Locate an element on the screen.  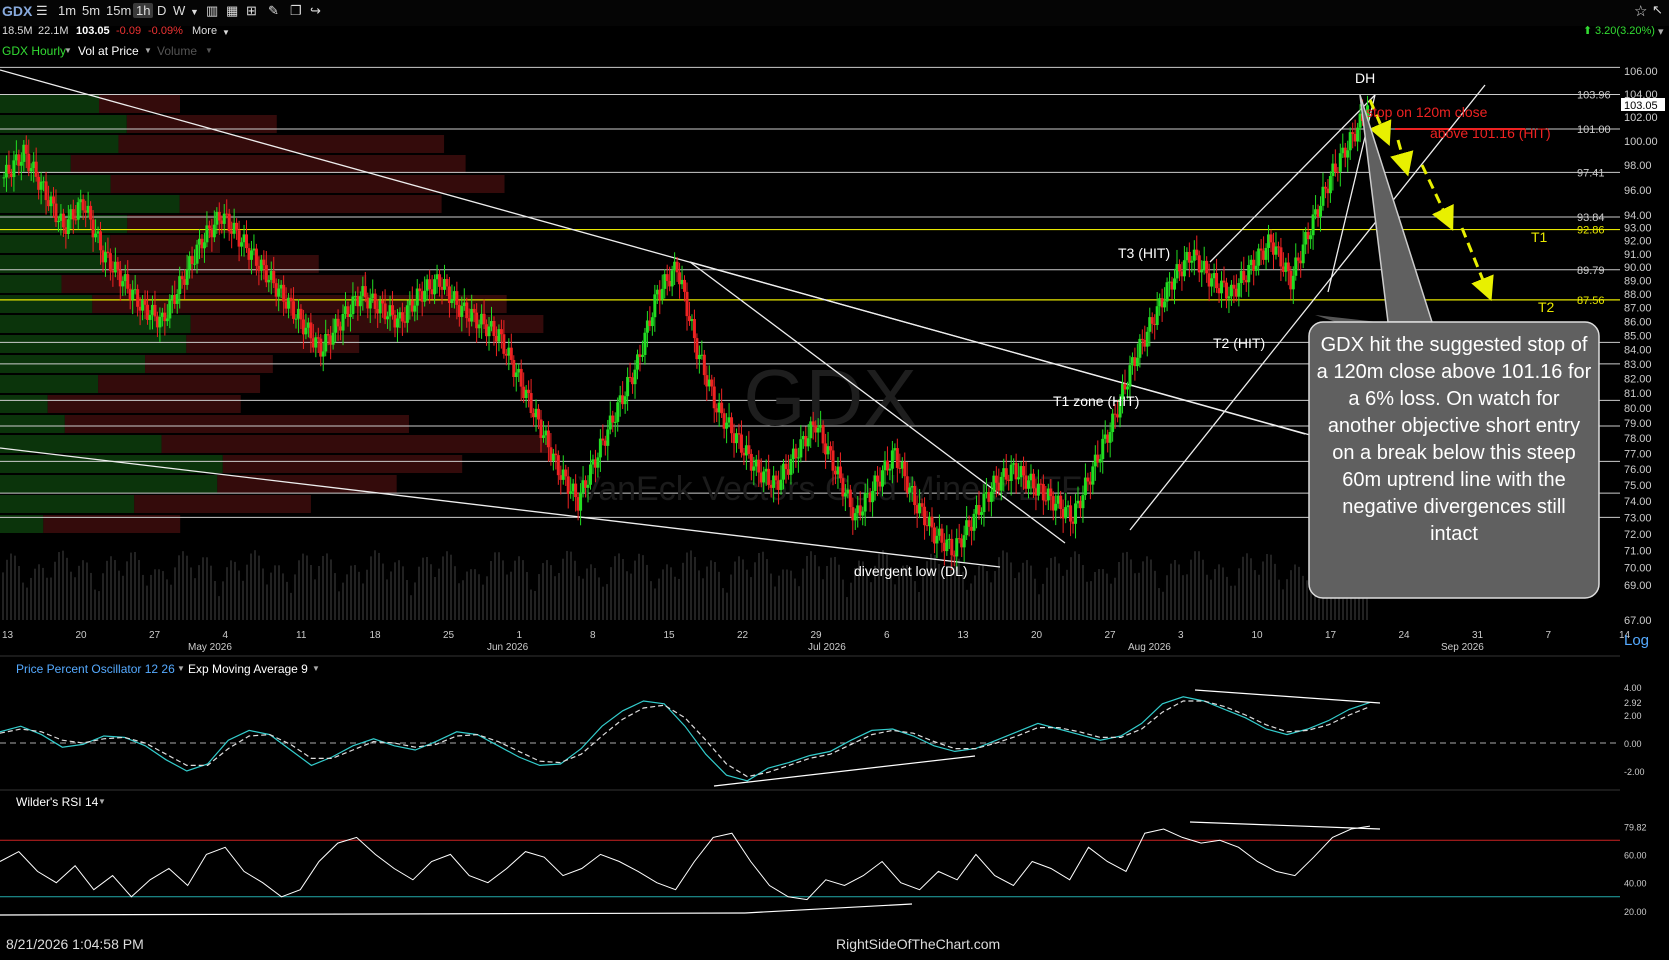
log-scale-toggle: Log is located at coordinates (1636, 640).